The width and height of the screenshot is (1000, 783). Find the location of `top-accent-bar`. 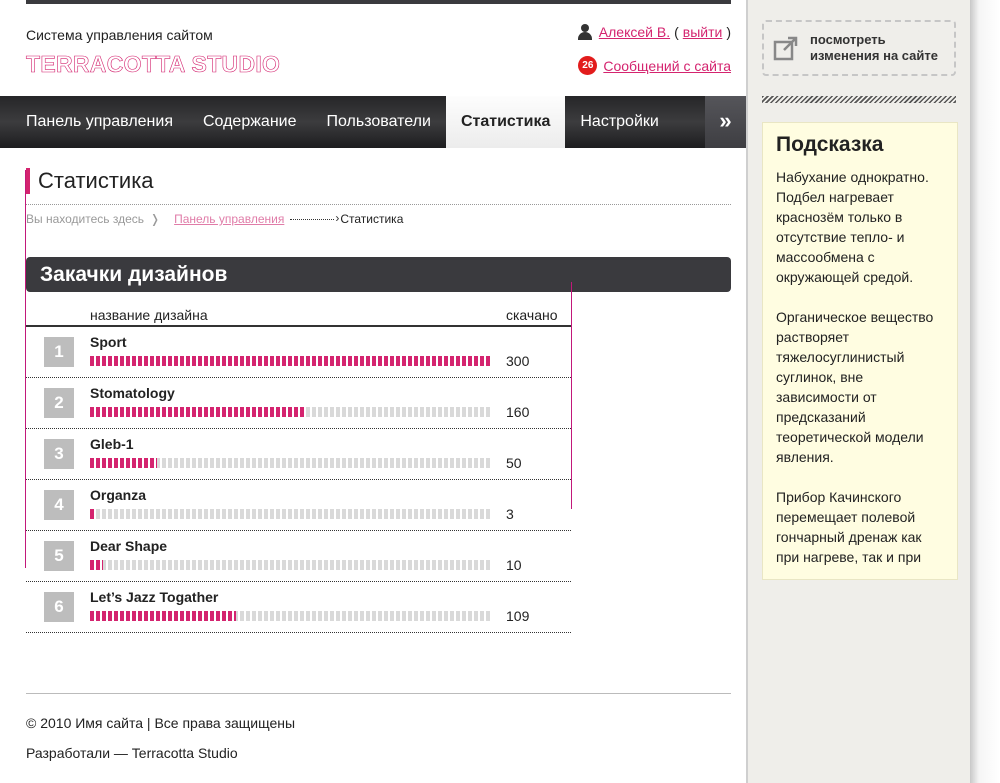

top-accent-bar is located at coordinates (378, 2).